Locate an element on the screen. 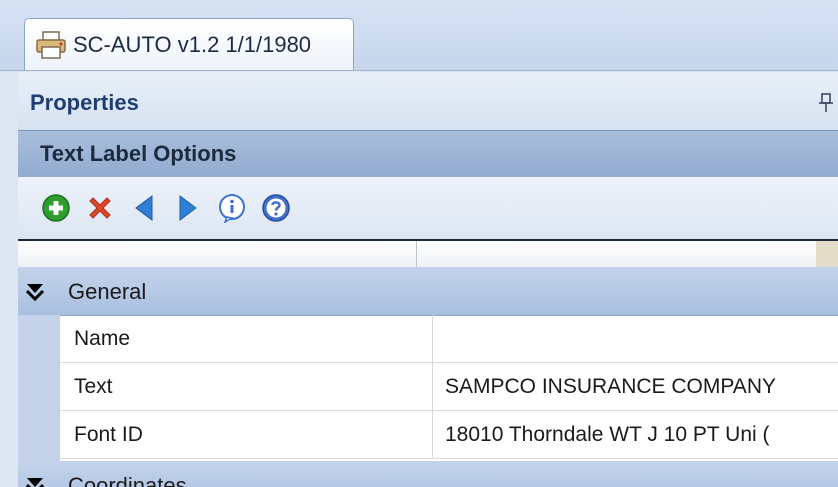 Image resolution: width=838 pixels, height=487 pixels. property-value-input: SAMPCO INSURANCE COMPANY is located at coordinates (635, 387).